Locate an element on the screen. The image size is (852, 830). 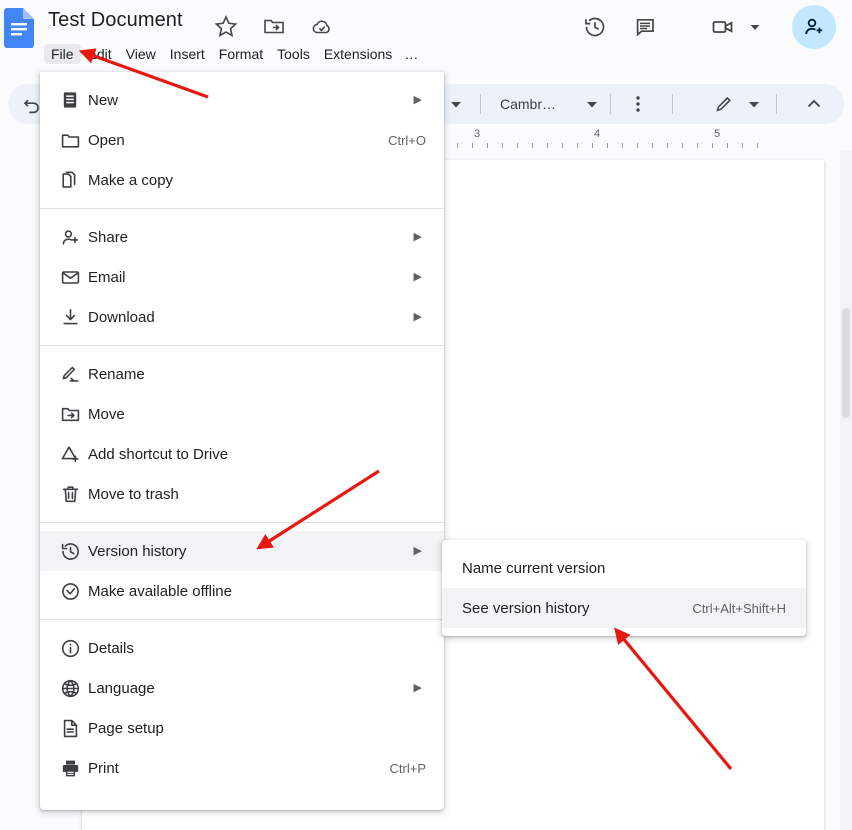
meet-chevron-down-icon is located at coordinates (755, 27).